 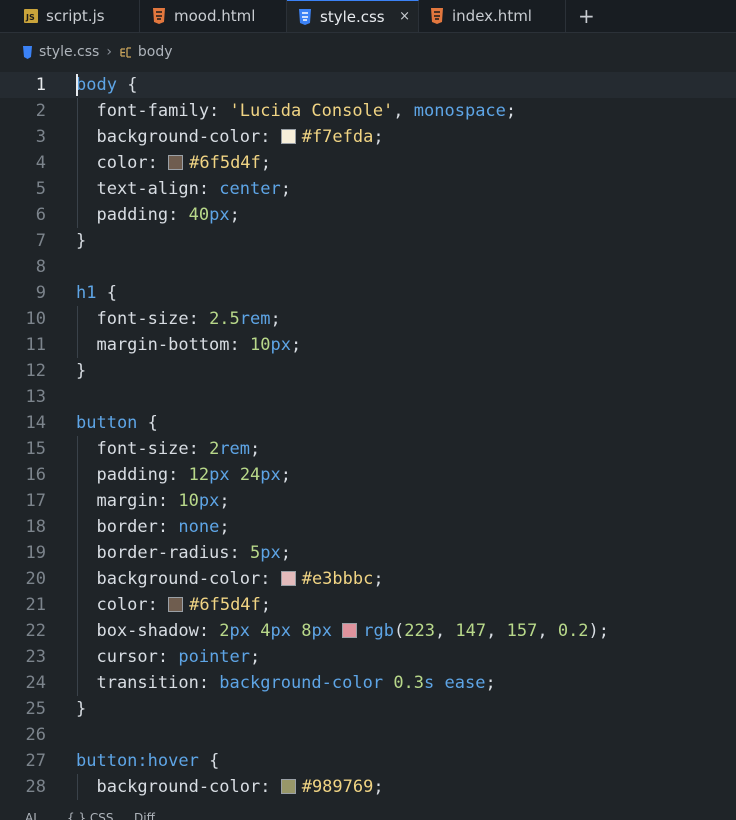 What do you see at coordinates (31, 815) in the screenshot?
I see `status-ai: AI` at bounding box center [31, 815].